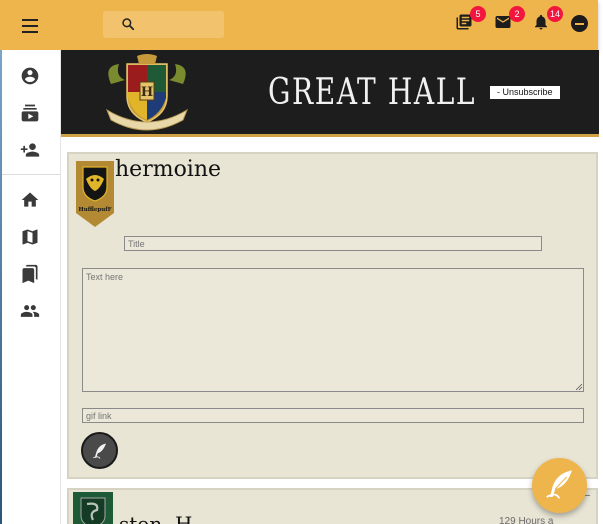 This screenshot has height=524, width=603. Describe the element at coordinates (579, 23) in the screenshot. I see `minus-circle-icon` at that location.